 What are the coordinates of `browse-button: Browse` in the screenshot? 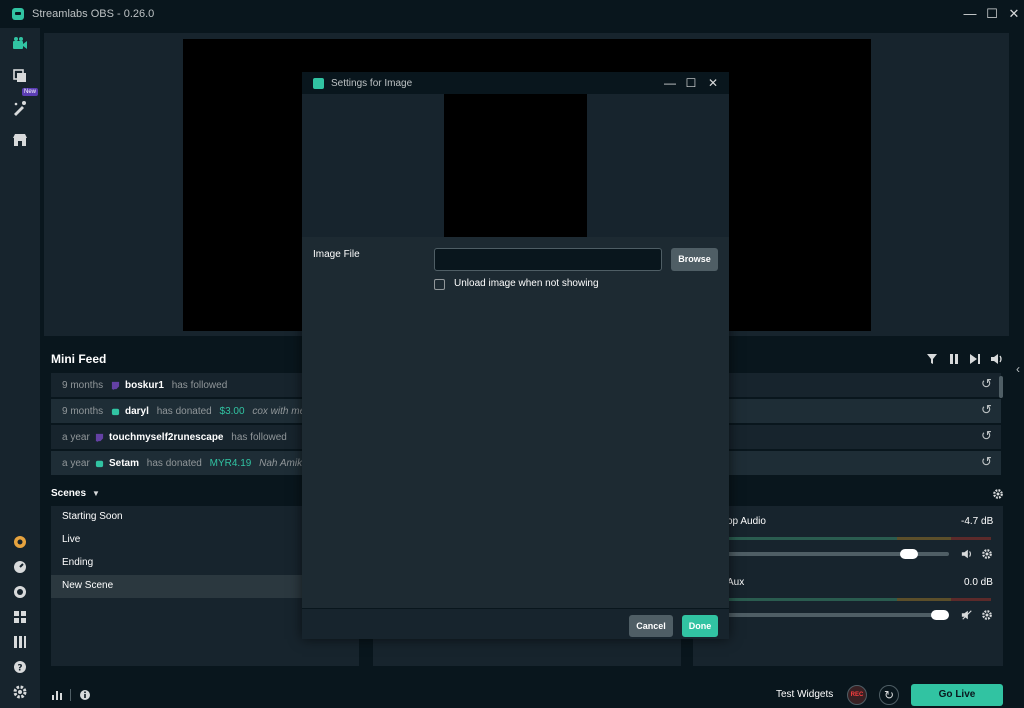 It's located at (694, 259).